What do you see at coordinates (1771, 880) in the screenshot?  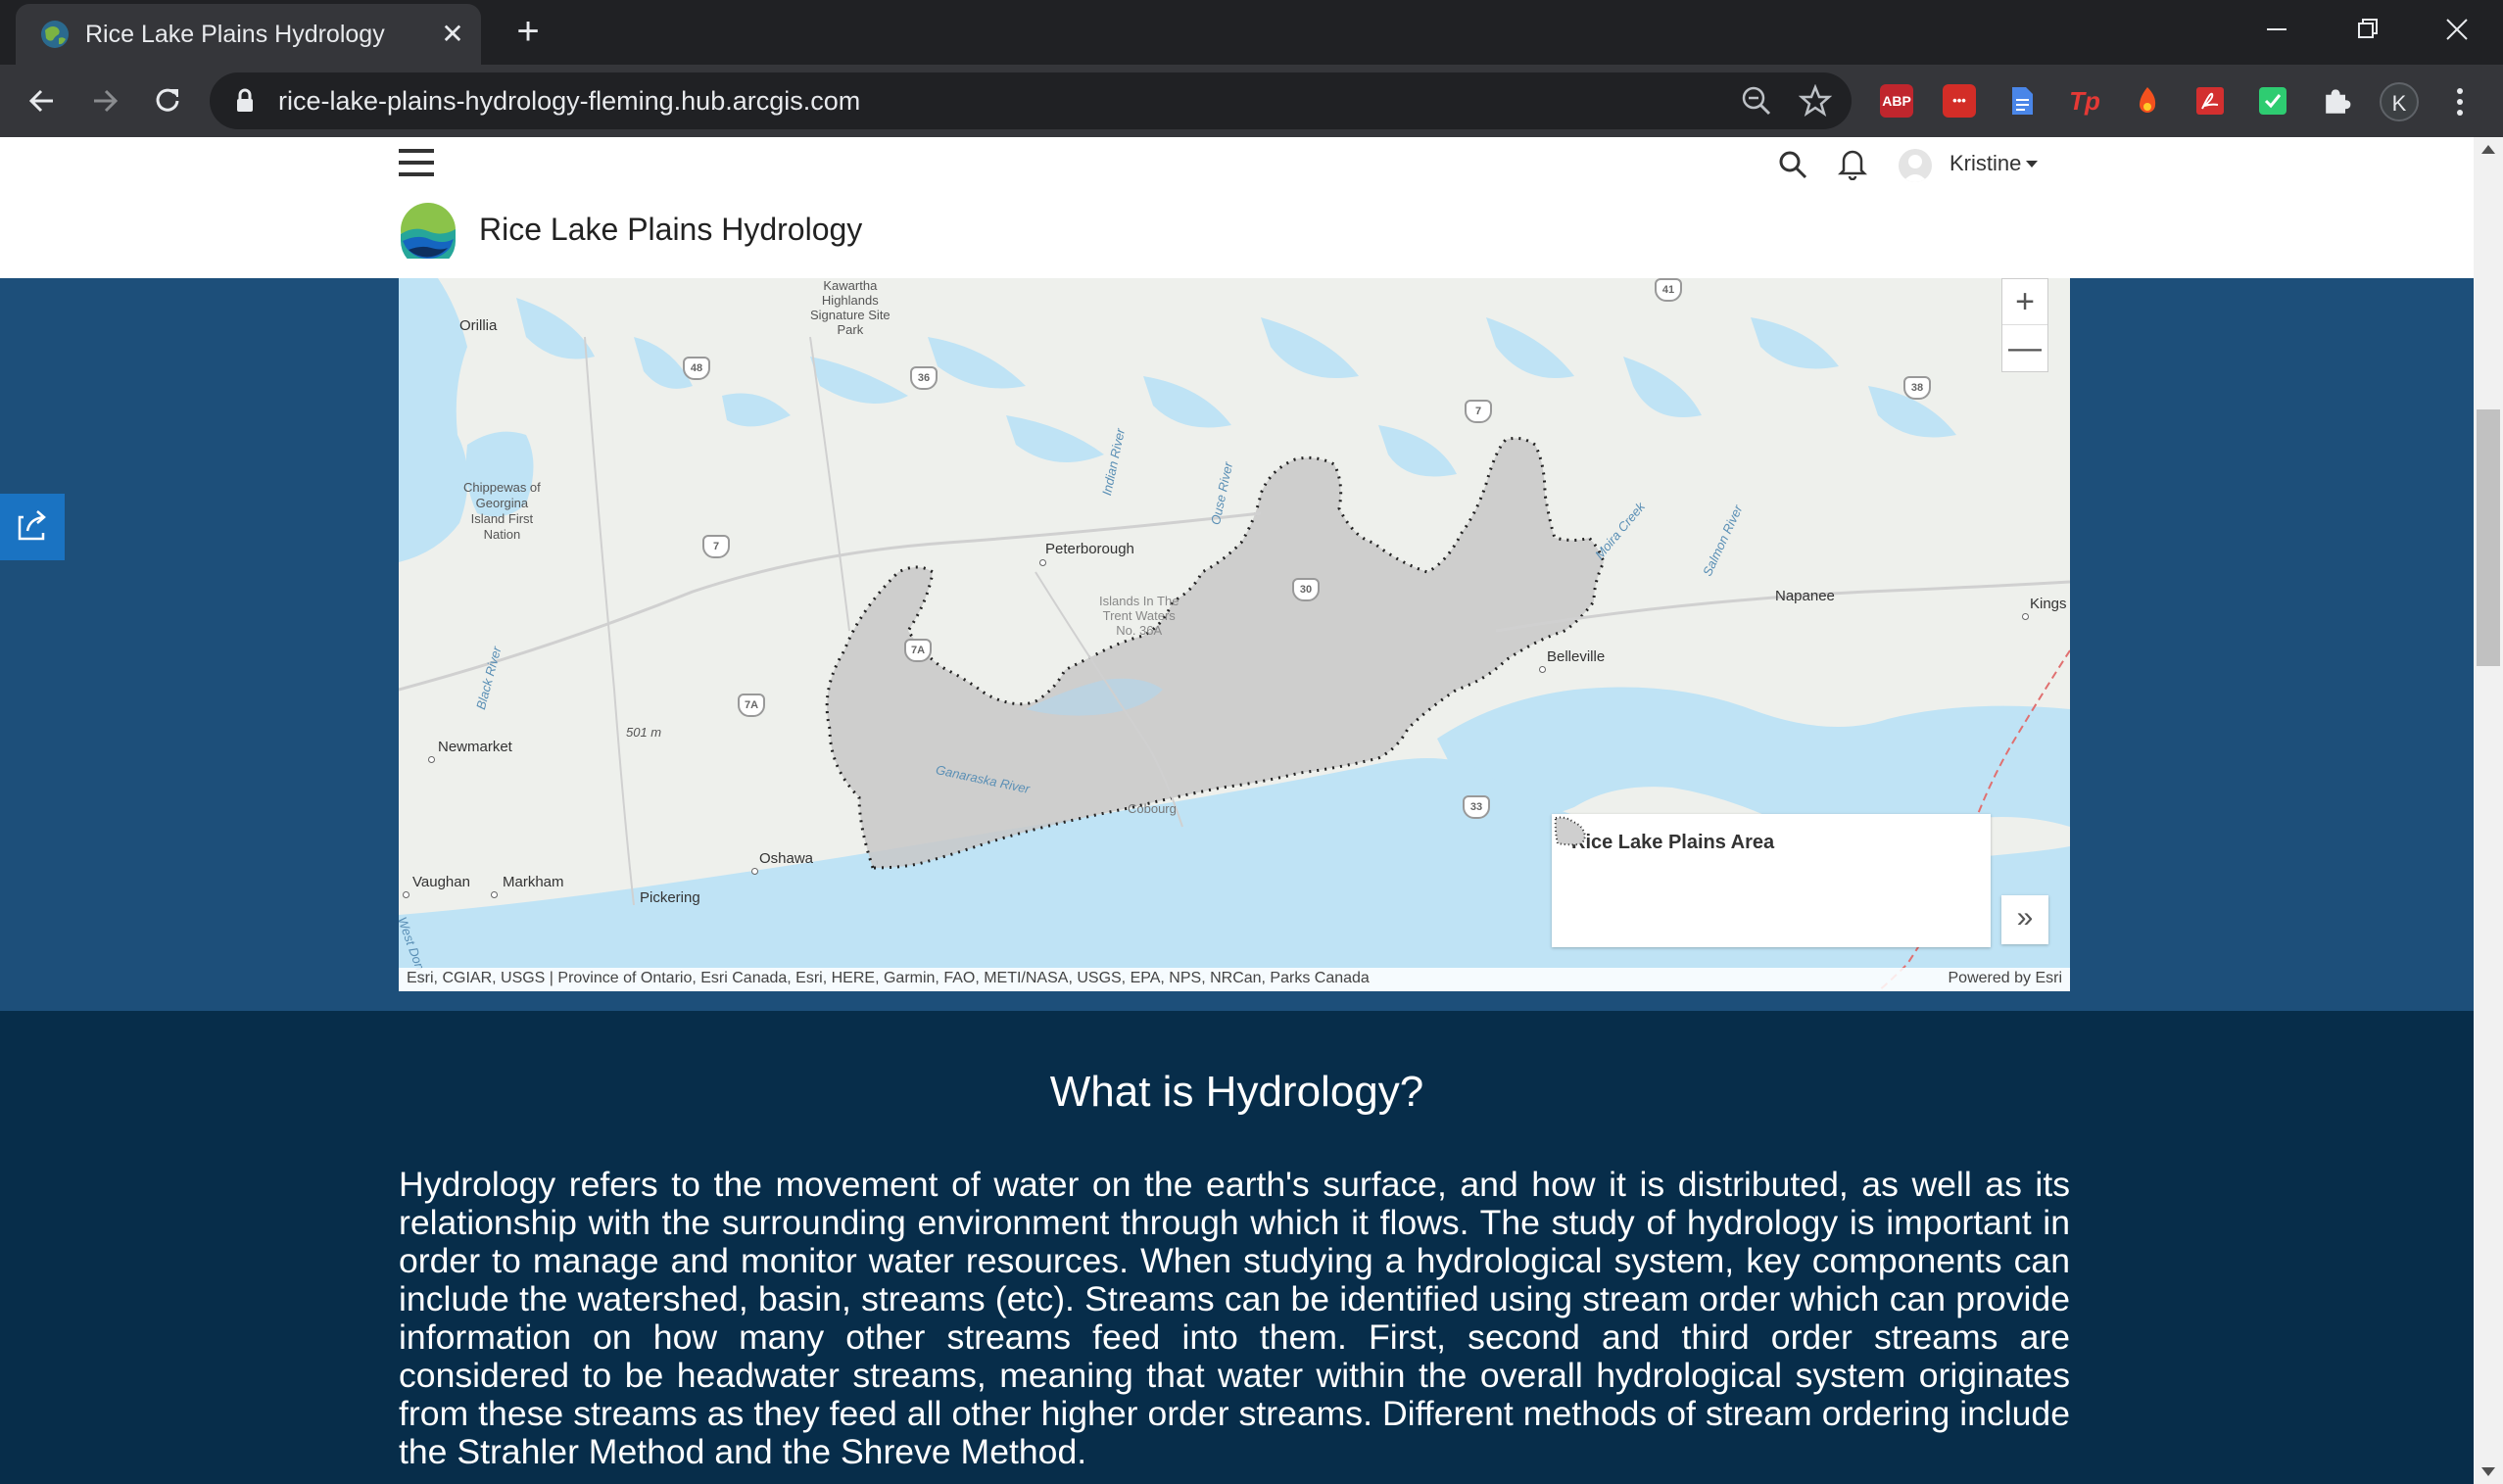 I see `map-legend: Rice Lake Plains Area` at bounding box center [1771, 880].